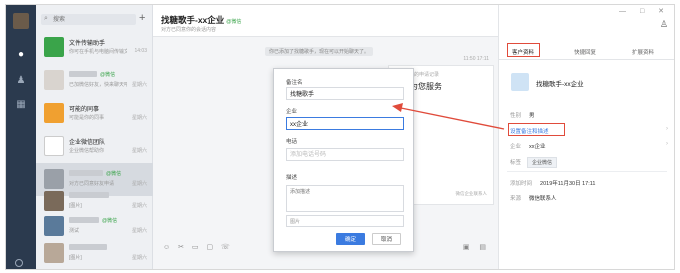 This screenshot has width=680, height=273. Describe the element at coordinates (292, 142) in the screenshot. I see `phone-label: 电话` at that location.